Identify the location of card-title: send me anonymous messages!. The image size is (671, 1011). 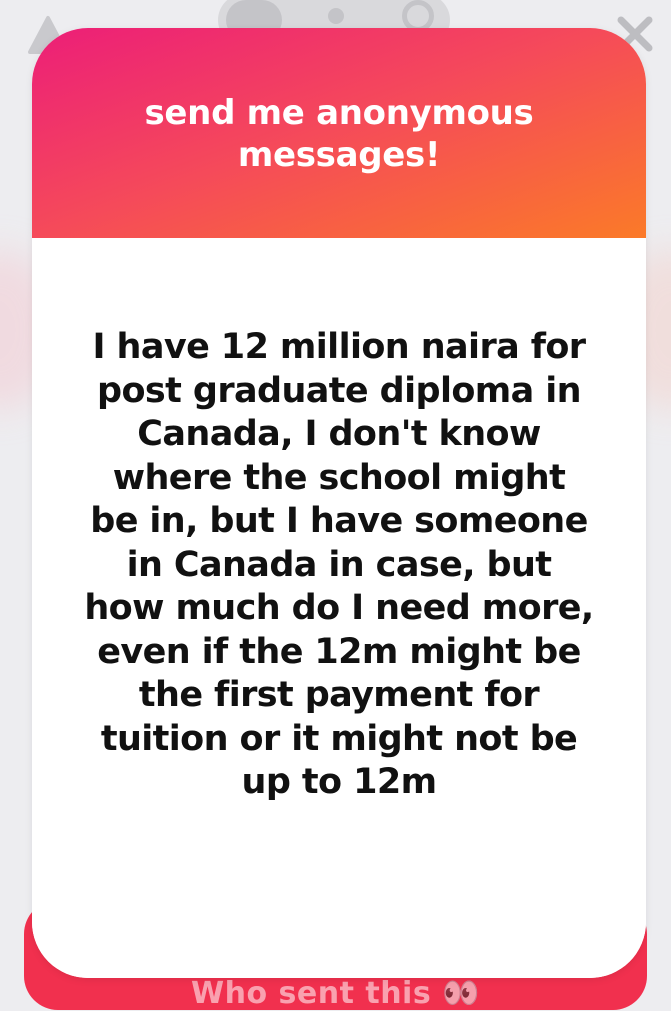
(339, 134).